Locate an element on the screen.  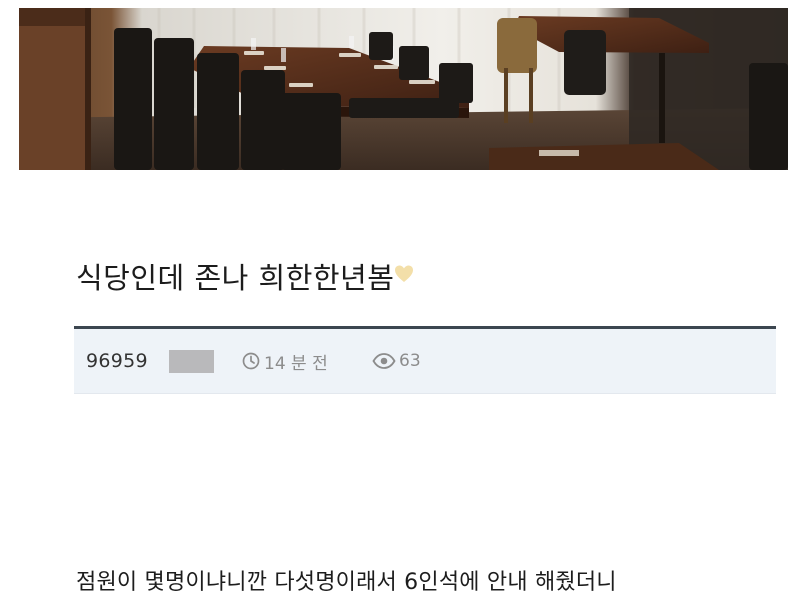
post-time: 14 분 전 is located at coordinates (284, 361).